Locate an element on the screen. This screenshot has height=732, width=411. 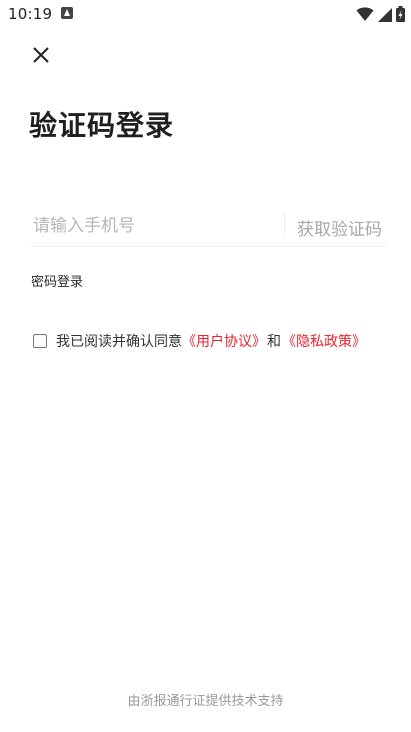
password-login-link: 密码登录 is located at coordinates (57, 280).